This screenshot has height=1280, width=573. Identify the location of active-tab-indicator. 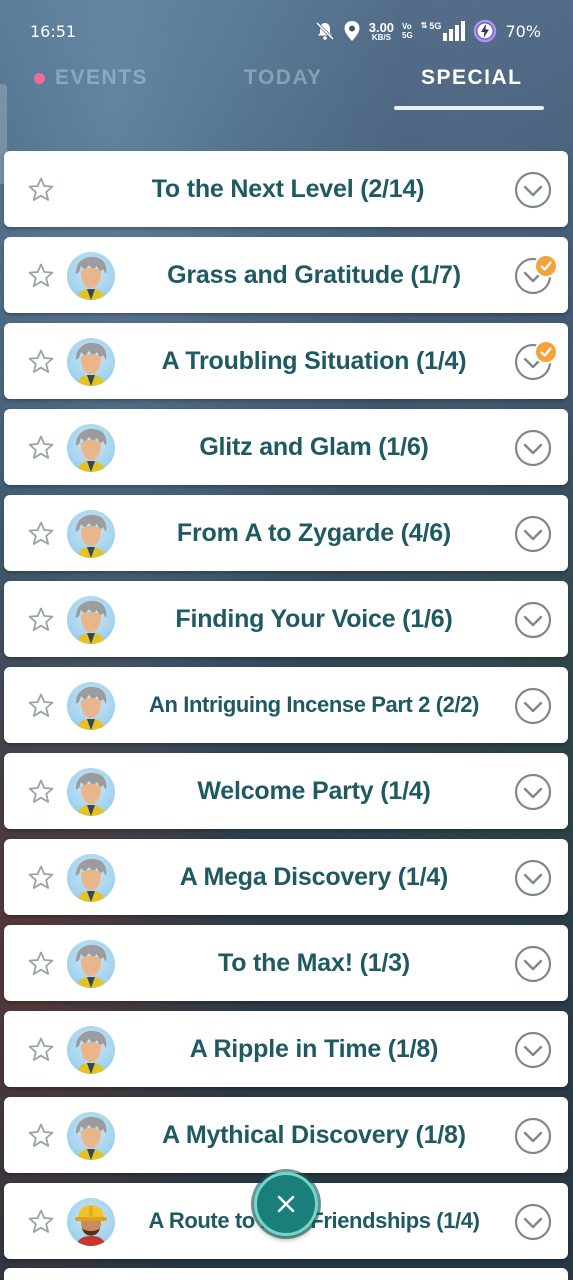
(469, 108).